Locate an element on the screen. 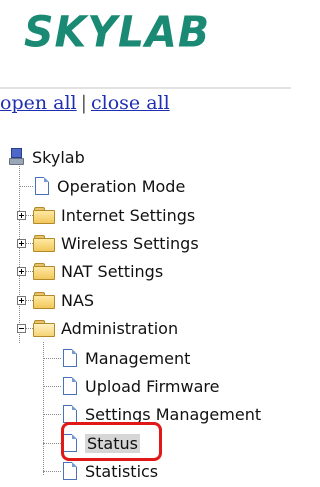  open-all-link: open all is located at coordinates (38, 103).